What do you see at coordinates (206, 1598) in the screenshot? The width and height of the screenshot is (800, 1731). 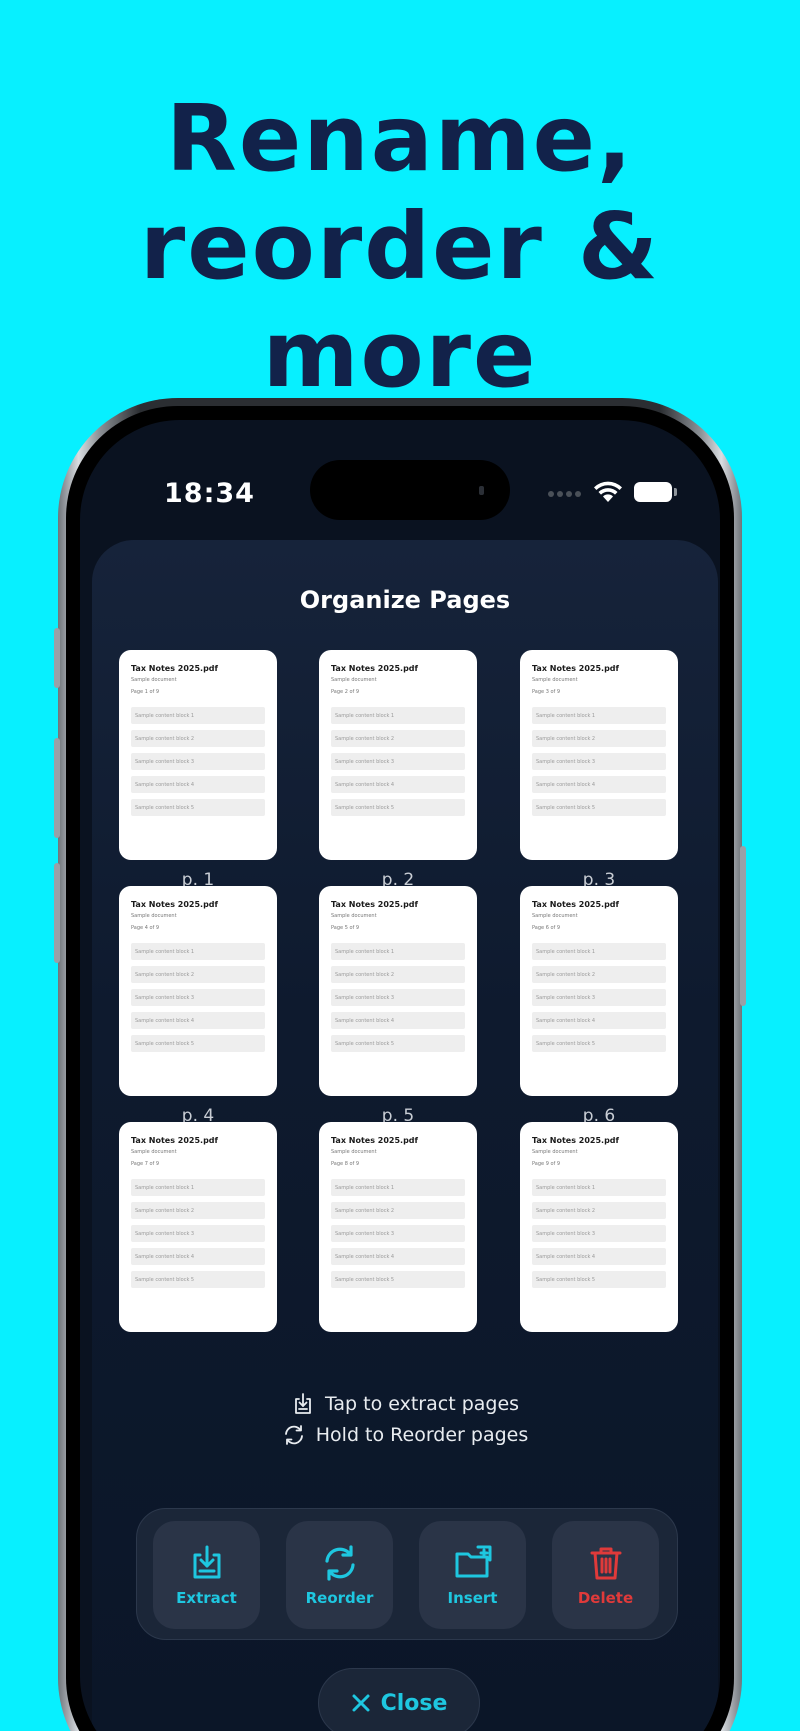 I see `extract-label: Extract` at bounding box center [206, 1598].